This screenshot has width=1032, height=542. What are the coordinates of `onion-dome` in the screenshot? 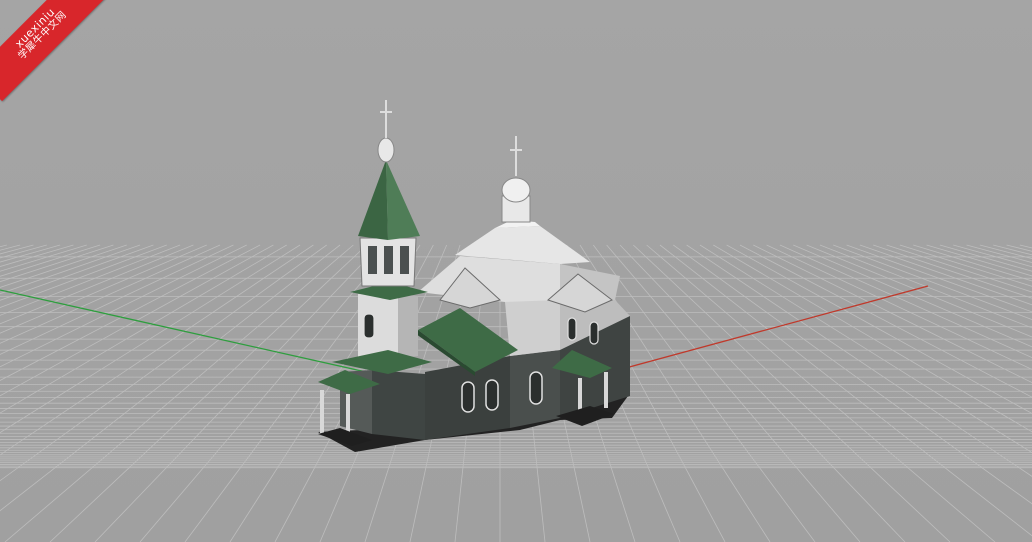 It's located at (516, 190).